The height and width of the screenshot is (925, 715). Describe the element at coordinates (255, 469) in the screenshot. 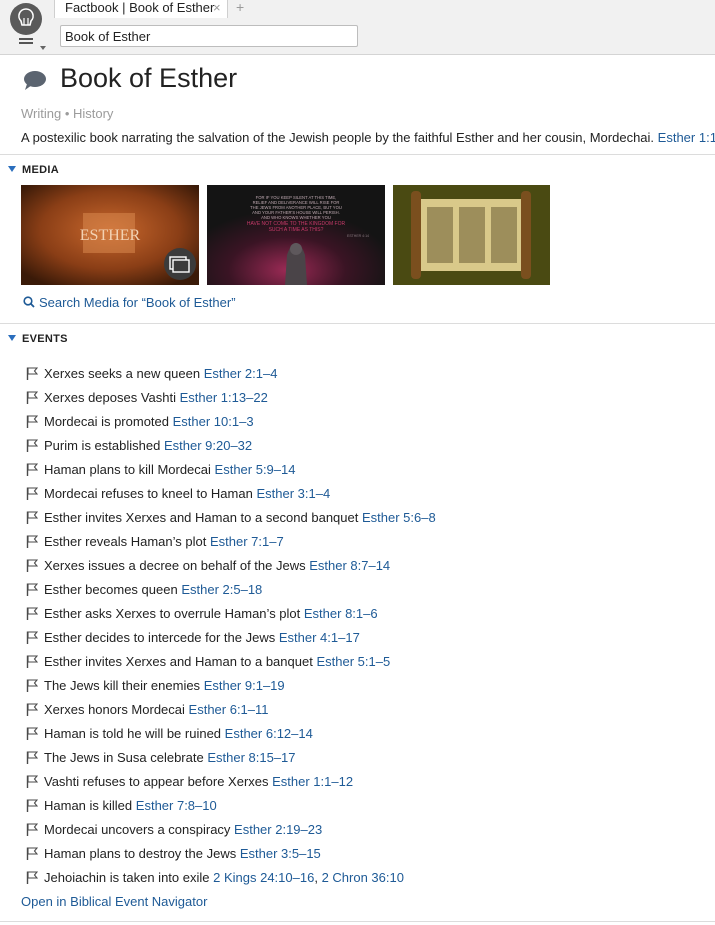

I see `event-reference-link: Esther 5:9–14` at that location.